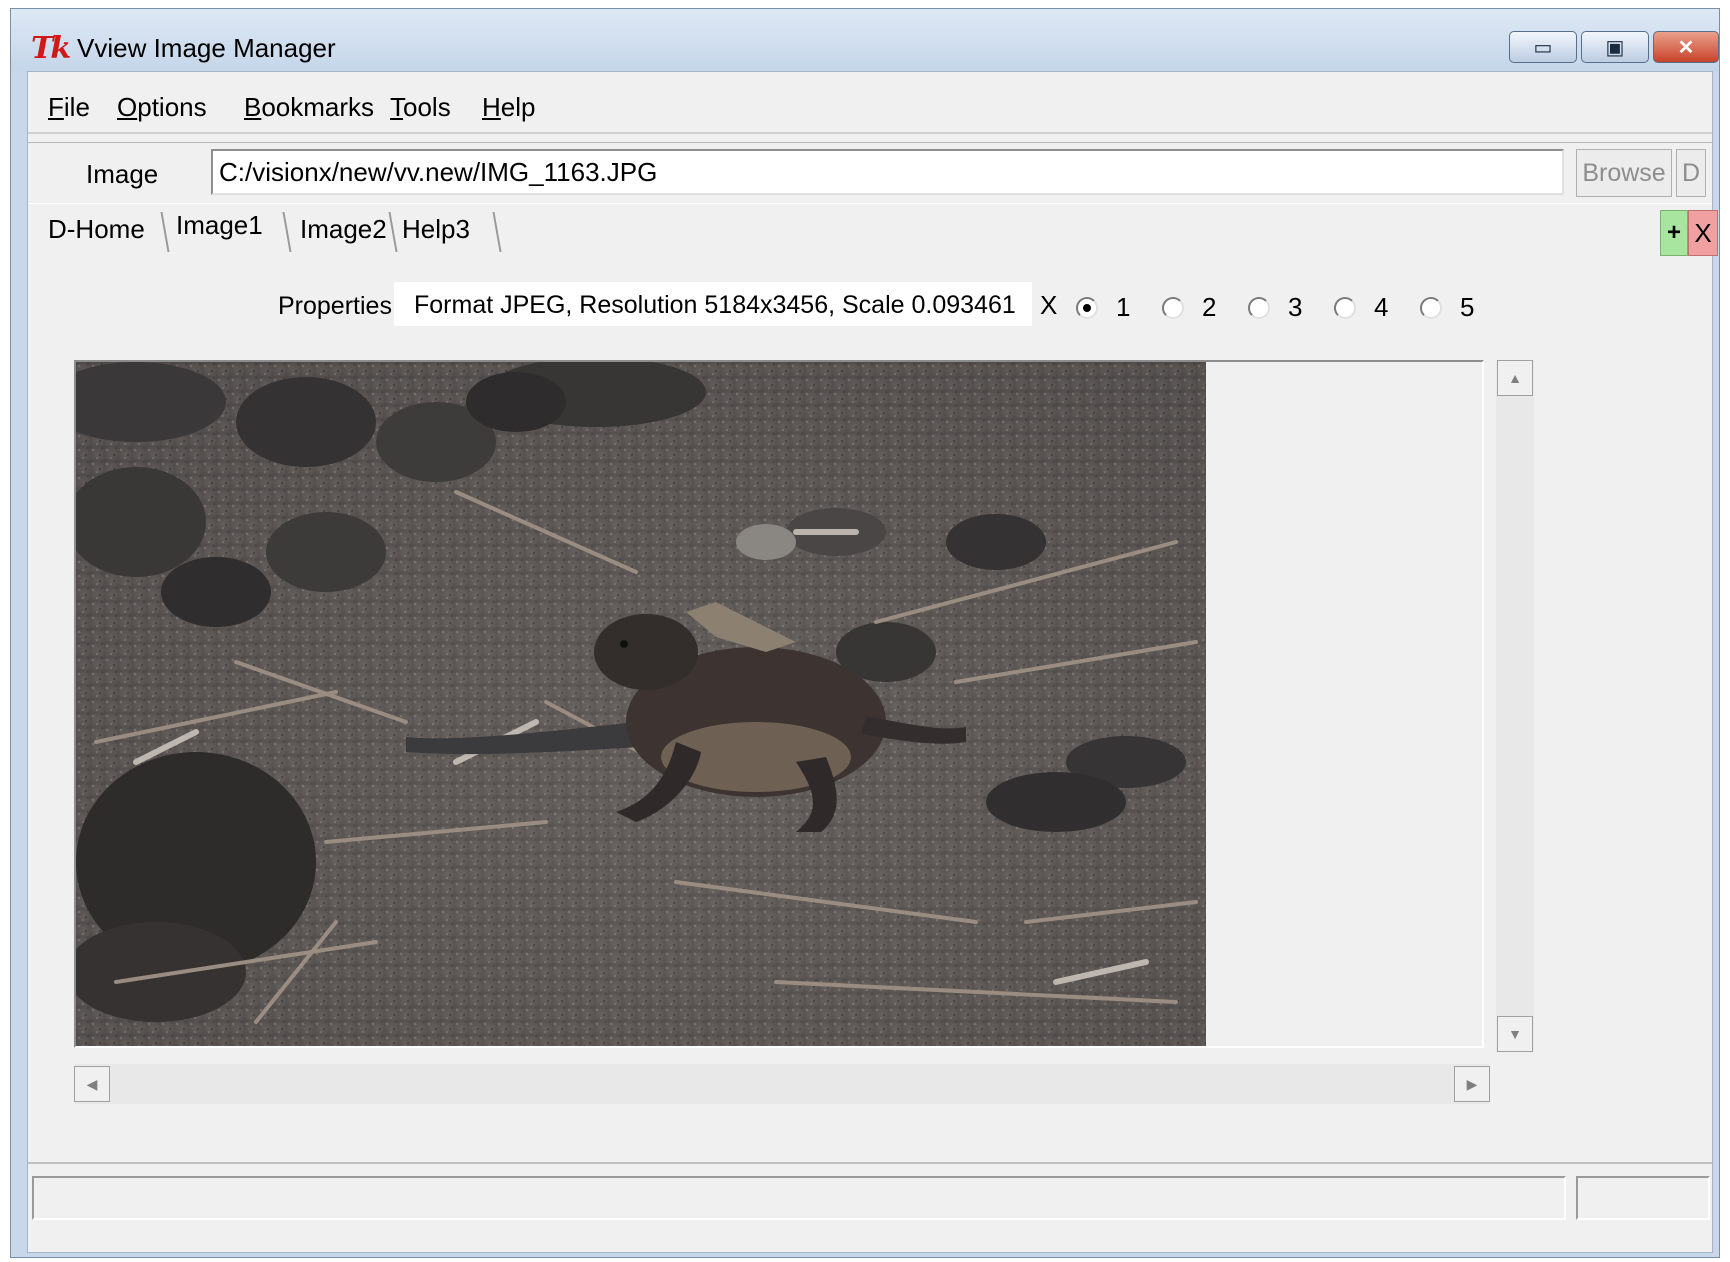 This screenshot has width=1730, height=1262. Describe the element at coordinates (1624, 173) in the screenshot. I see `browse-button: Browse` at that location.